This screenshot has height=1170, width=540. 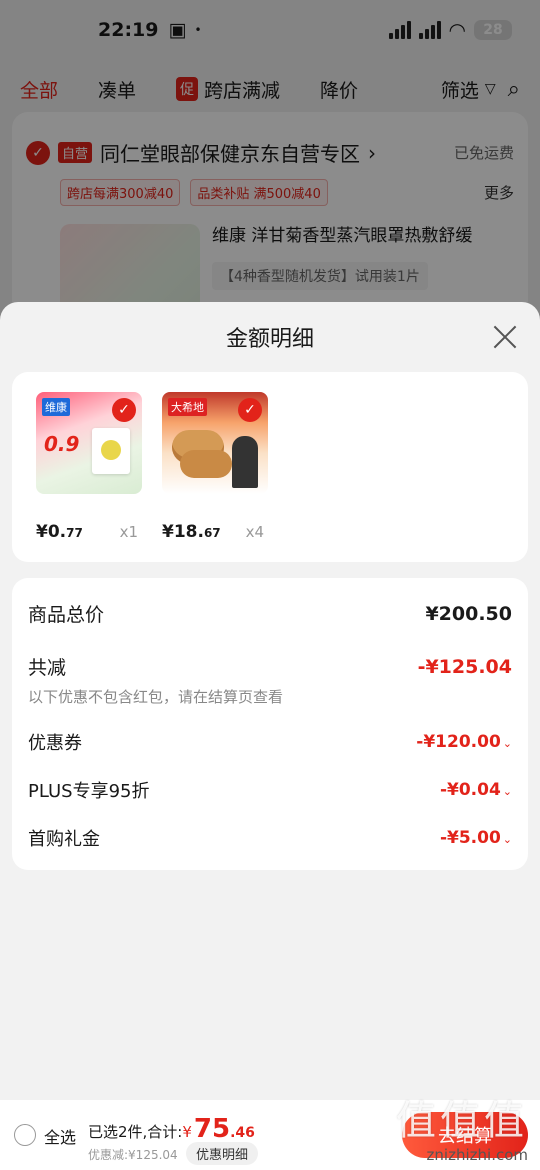 What do you see at coordinates (25, 1135) in the screenshot?
I see `select-all-radio` at bounding box center [25, 1135].